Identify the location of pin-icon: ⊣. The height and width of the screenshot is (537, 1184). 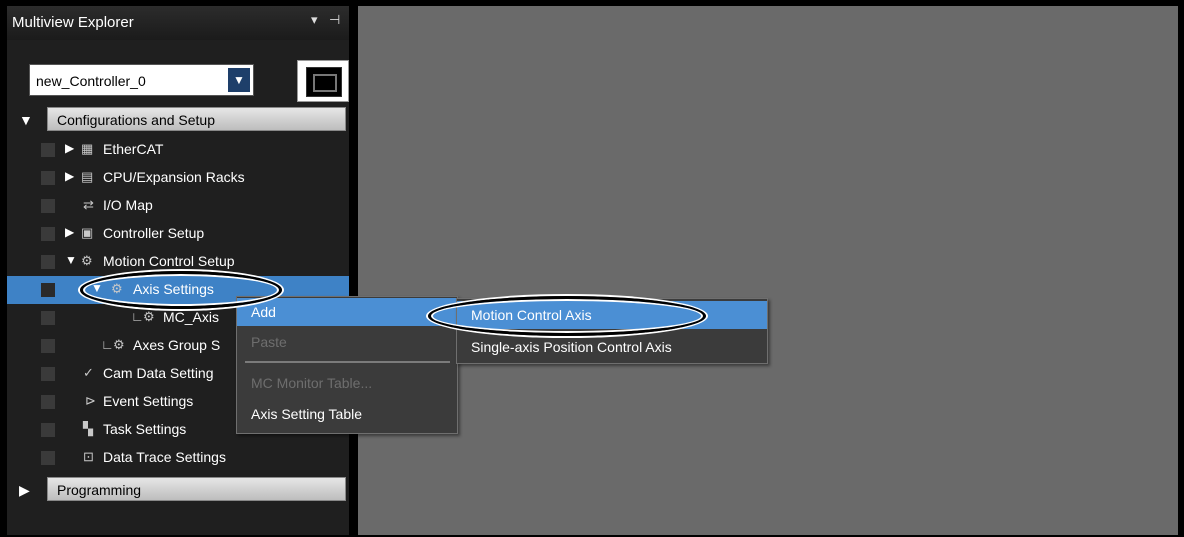
(334, 20).